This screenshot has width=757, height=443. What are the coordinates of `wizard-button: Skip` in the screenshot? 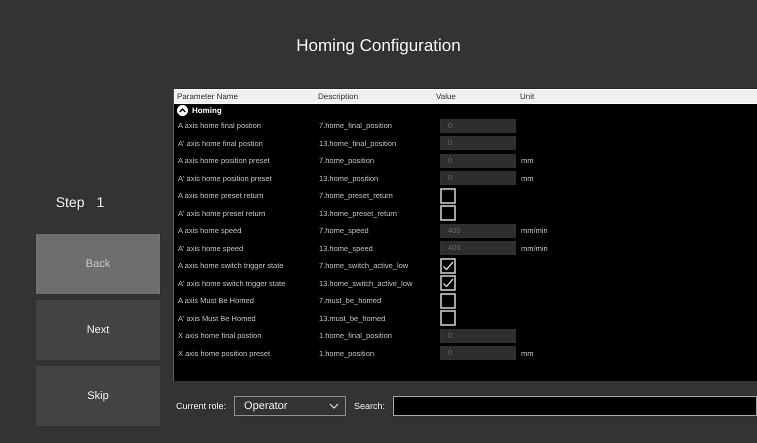 It's located at (98, 396).